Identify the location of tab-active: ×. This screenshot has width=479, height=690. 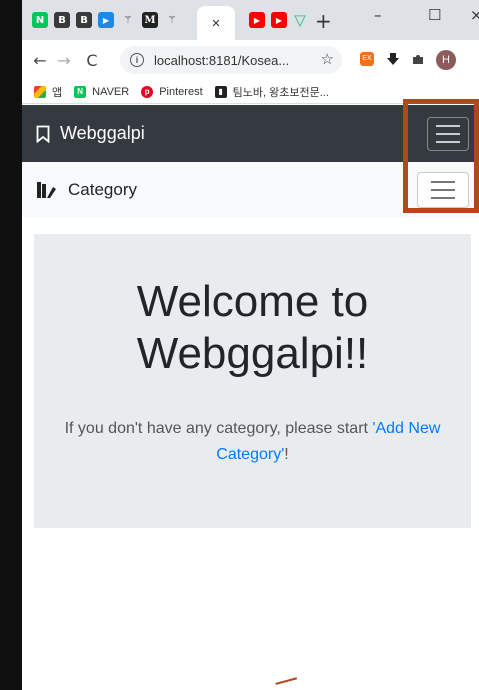
(216, 23).